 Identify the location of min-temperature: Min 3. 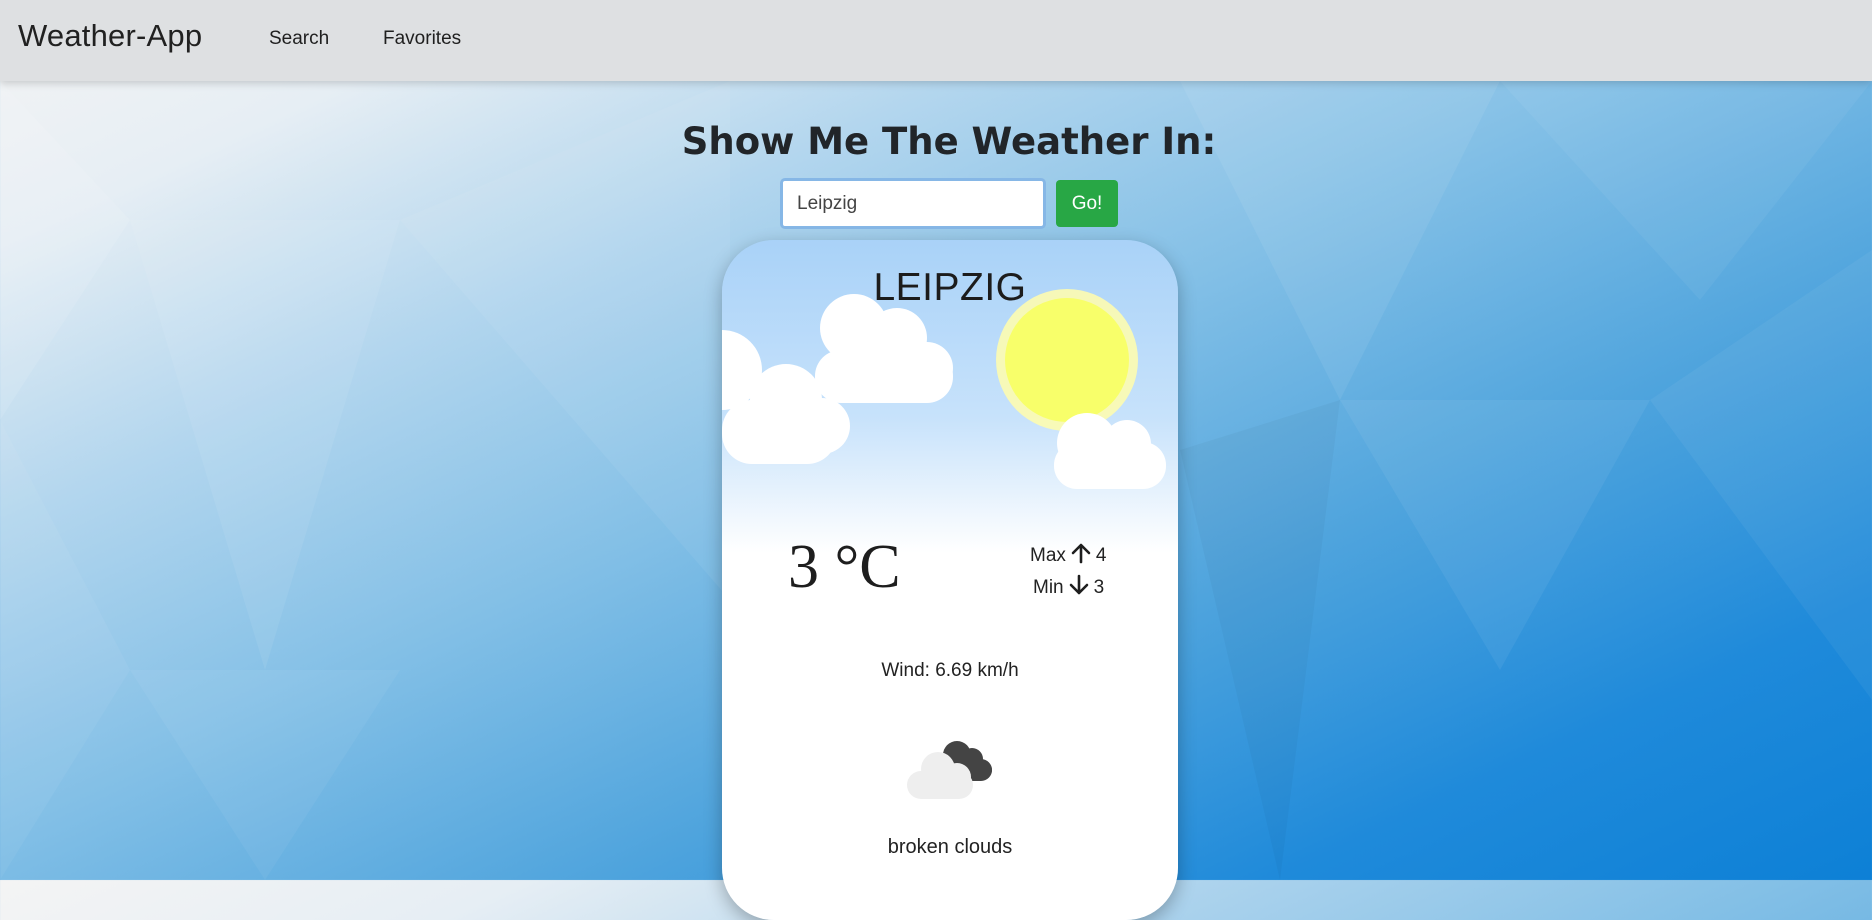
(1068, 588).